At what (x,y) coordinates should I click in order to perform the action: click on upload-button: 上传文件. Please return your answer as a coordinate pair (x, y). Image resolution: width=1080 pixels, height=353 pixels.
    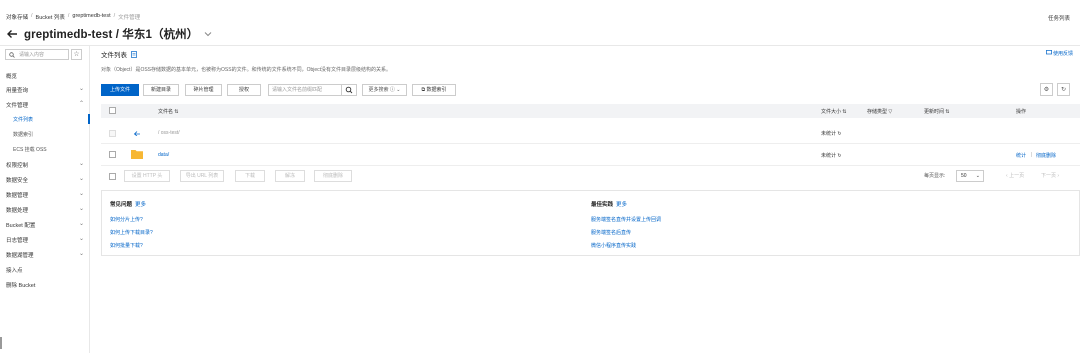
    Looking at the image, I should click on (120, 90).